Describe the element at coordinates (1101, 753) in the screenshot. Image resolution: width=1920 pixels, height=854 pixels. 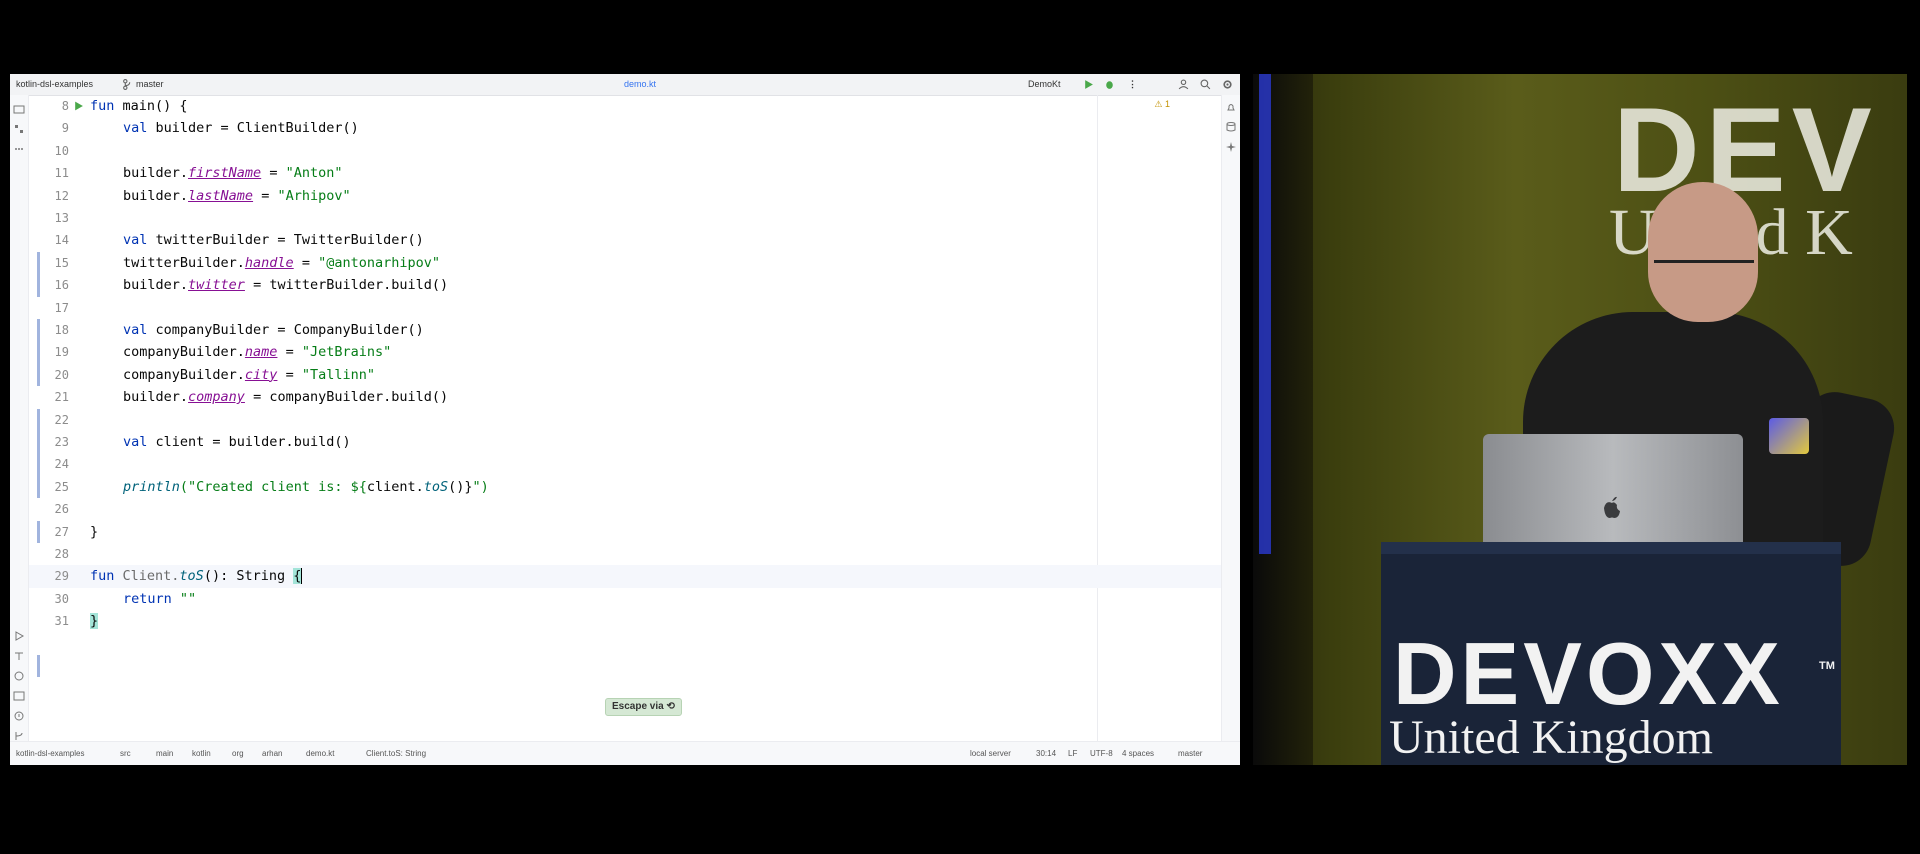
I see `file-encoding: UTF-8` at that location.